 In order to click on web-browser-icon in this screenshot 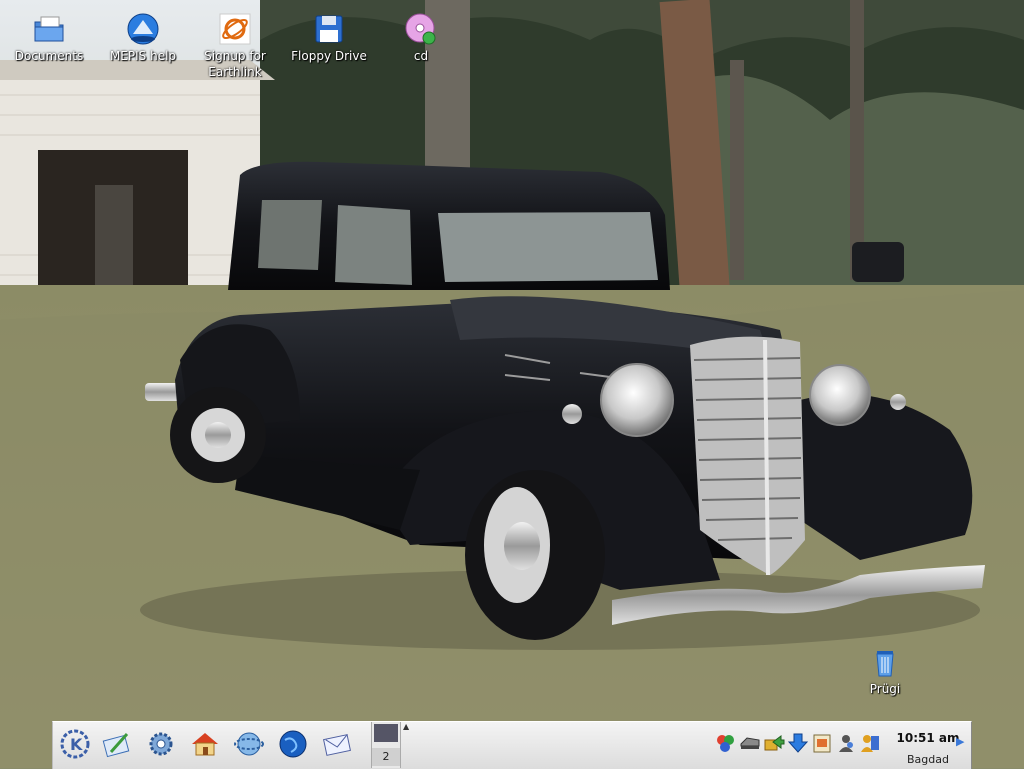, I will do `click(249, 744)`.